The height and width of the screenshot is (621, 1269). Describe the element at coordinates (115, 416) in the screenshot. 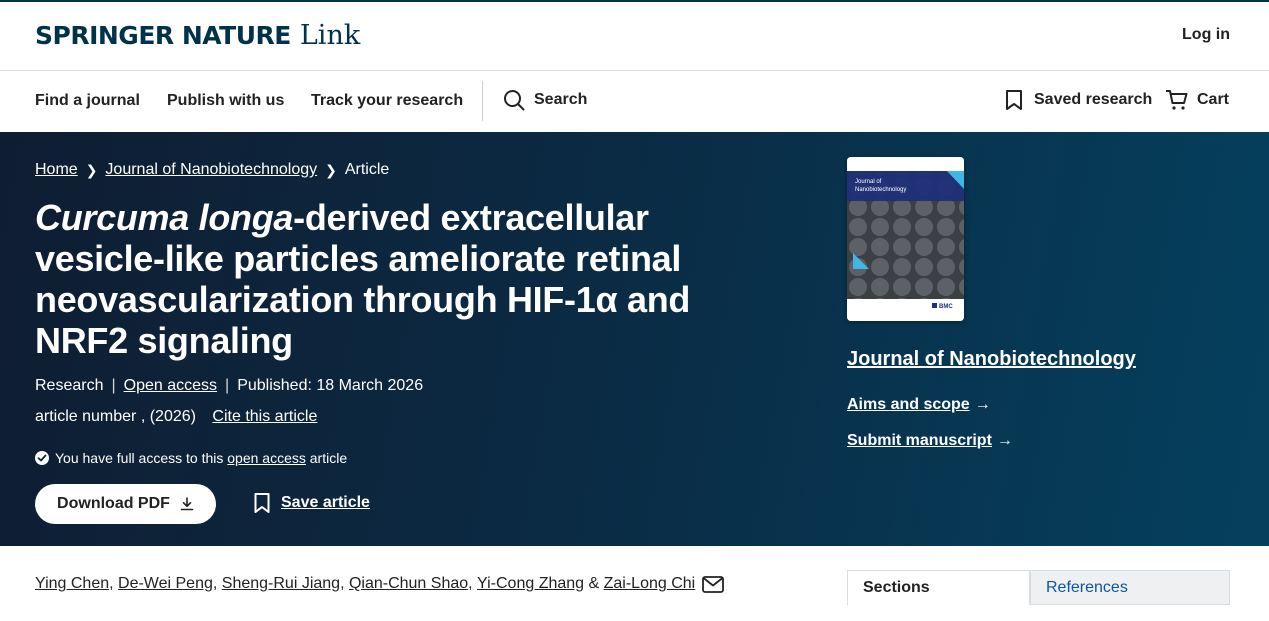

I see `article-number: article number , (2026)` at that location.